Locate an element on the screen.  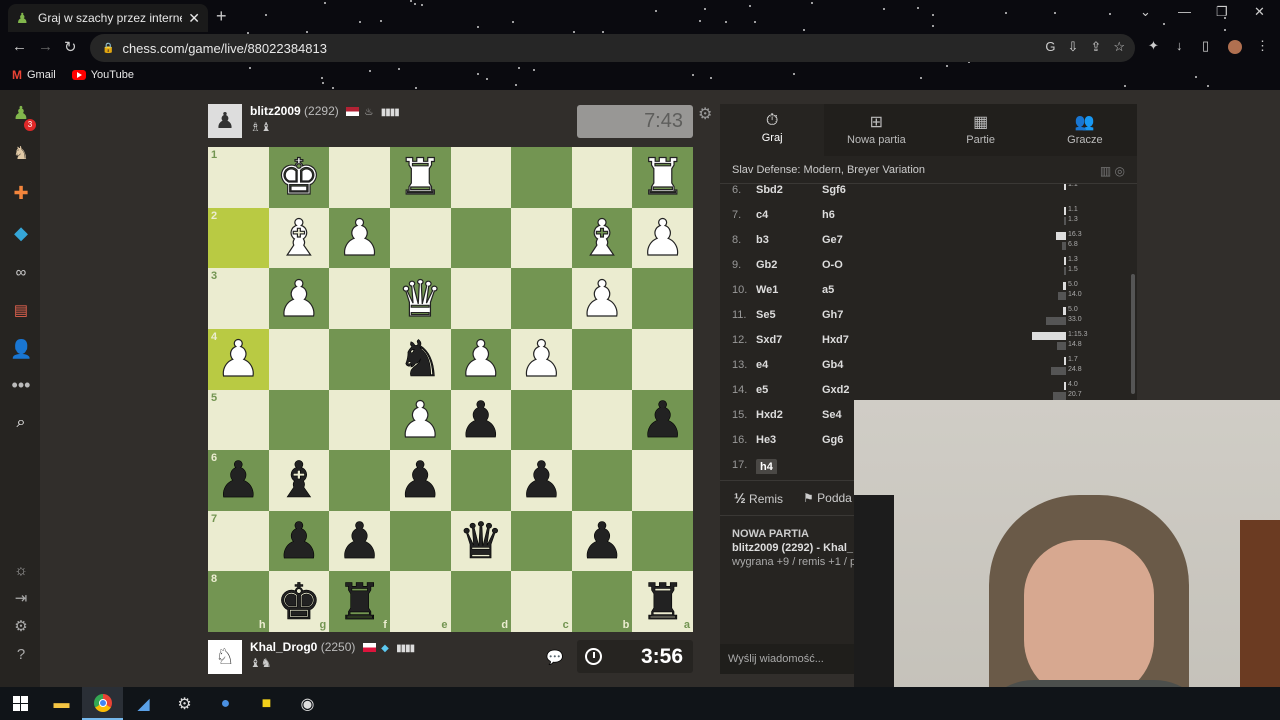
black-king-icon: ♚ is located at coordinates (298, 602).